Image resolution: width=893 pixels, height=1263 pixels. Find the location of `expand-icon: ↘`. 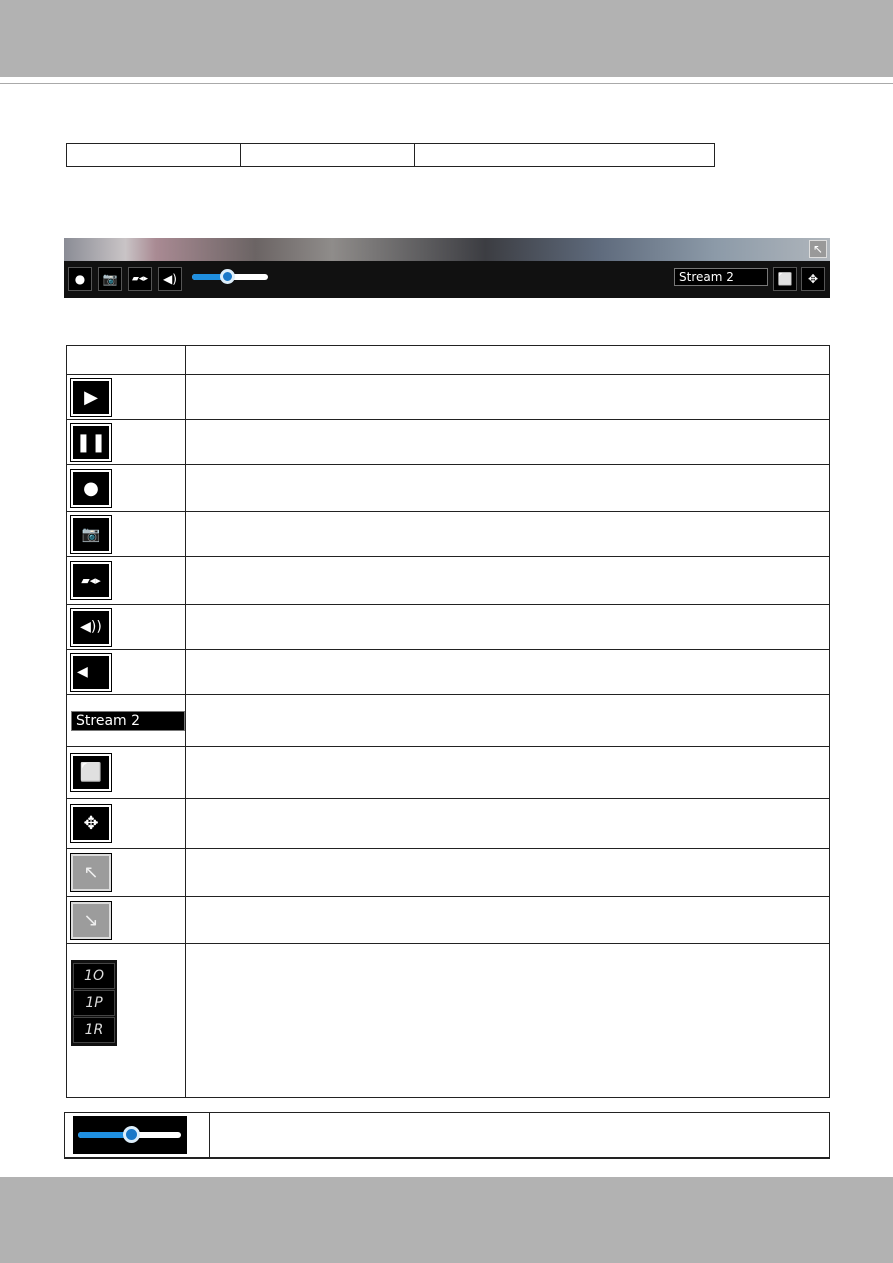

expand-icon: ↘ is located at coordinates (91, 920).